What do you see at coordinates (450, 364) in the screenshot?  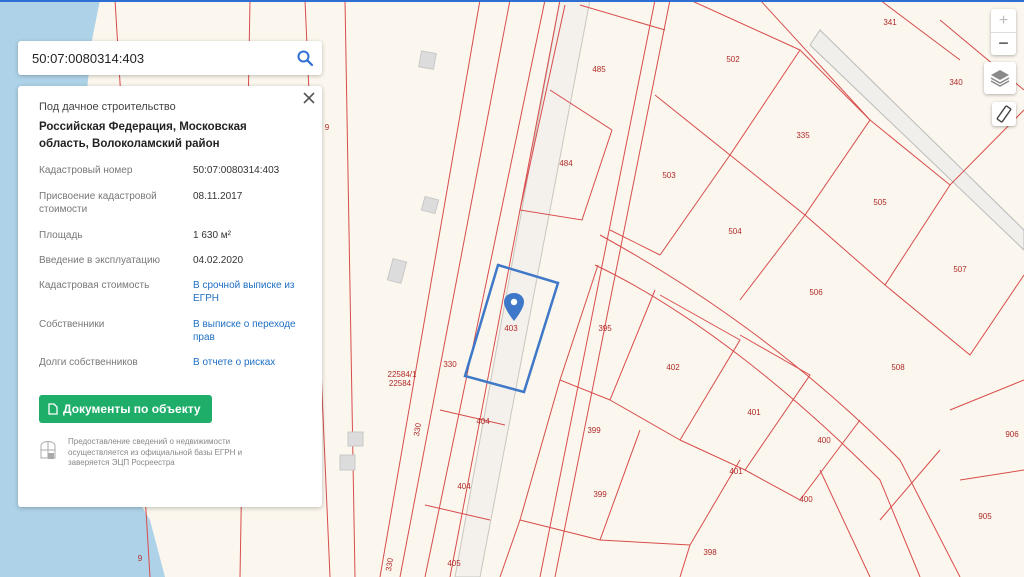 I see `parcel-label: 330` at bounding box center [450, 364].